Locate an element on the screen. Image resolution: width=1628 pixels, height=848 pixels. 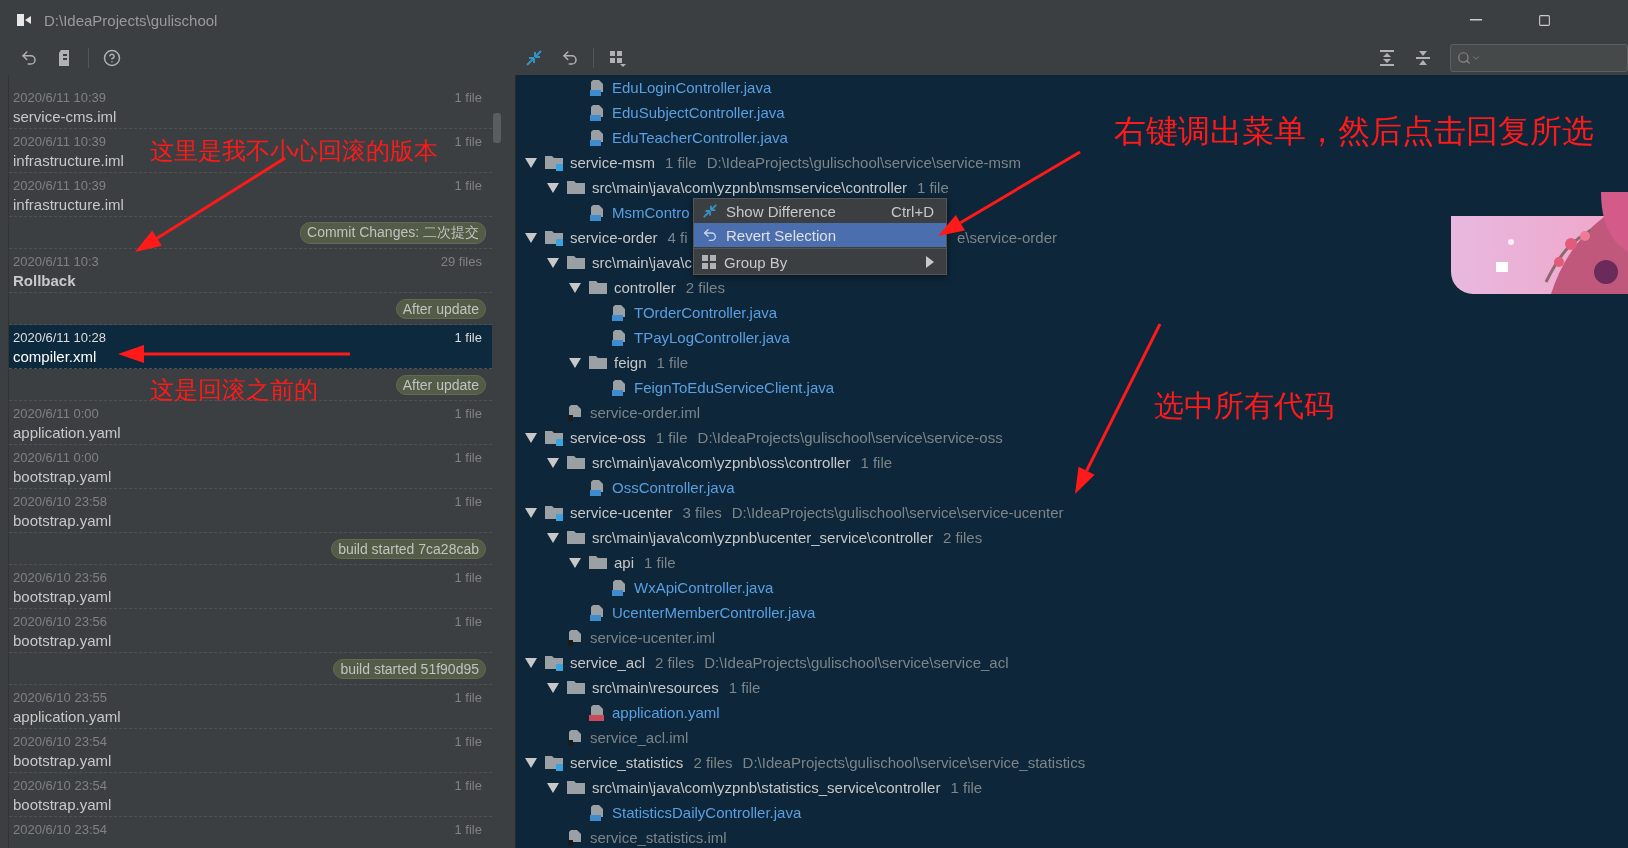
tree-item: src\main\resources is located at coordinates (655, 687).